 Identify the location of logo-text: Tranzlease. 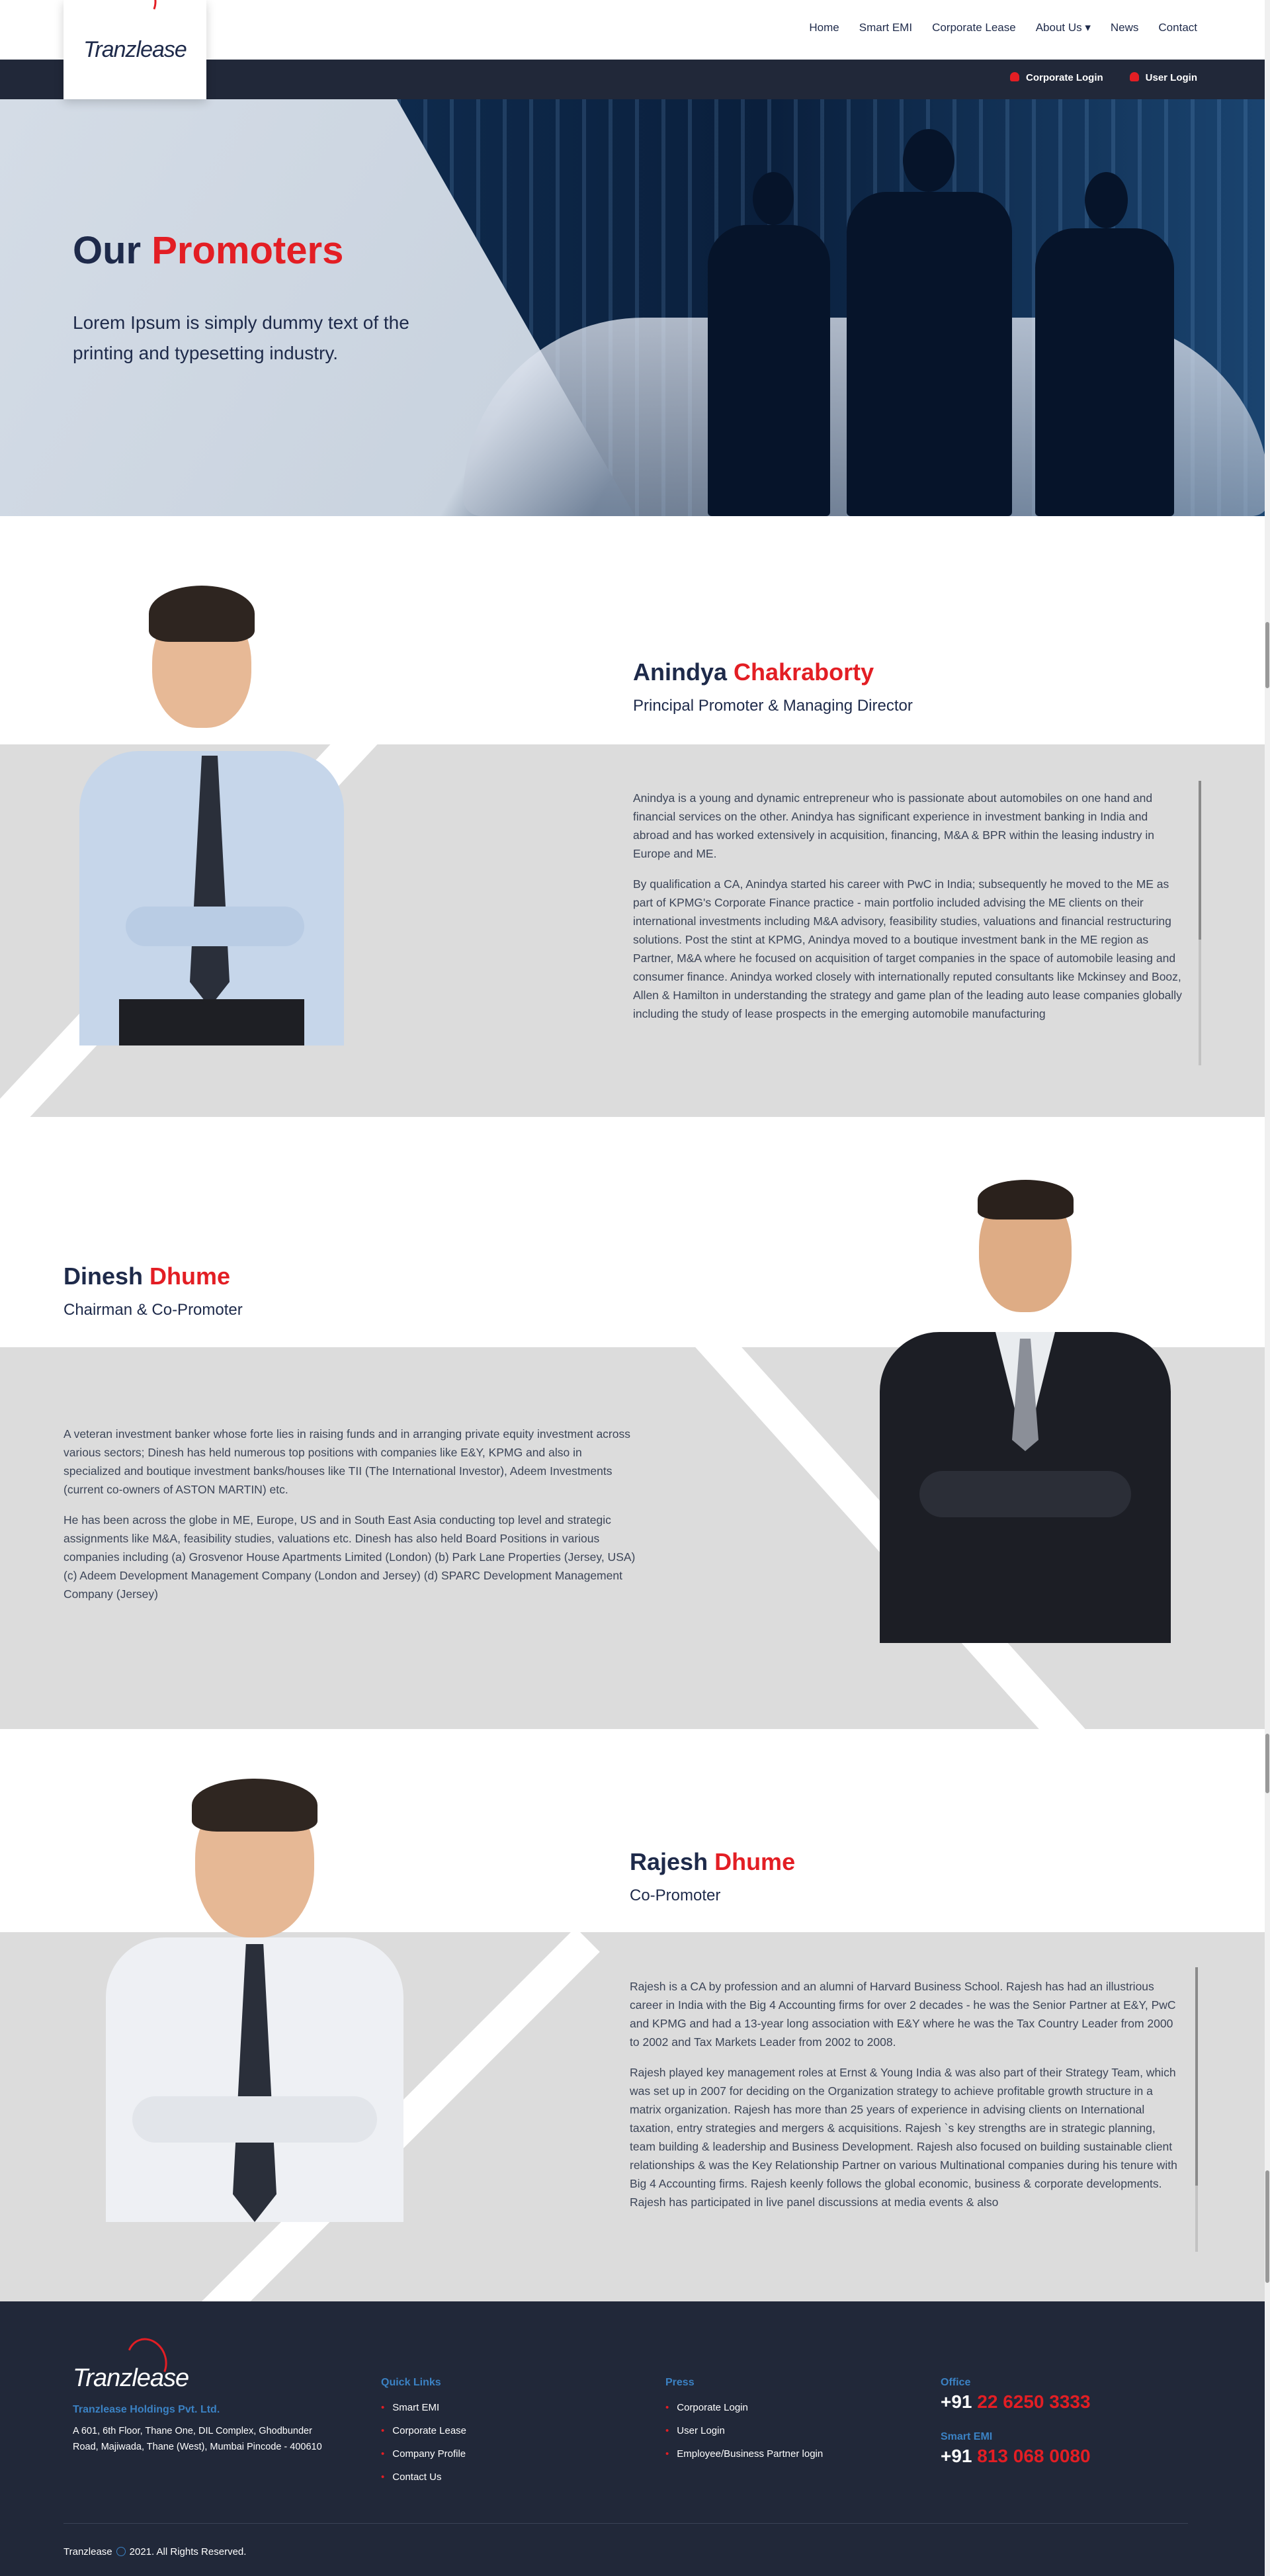
(135, 49).